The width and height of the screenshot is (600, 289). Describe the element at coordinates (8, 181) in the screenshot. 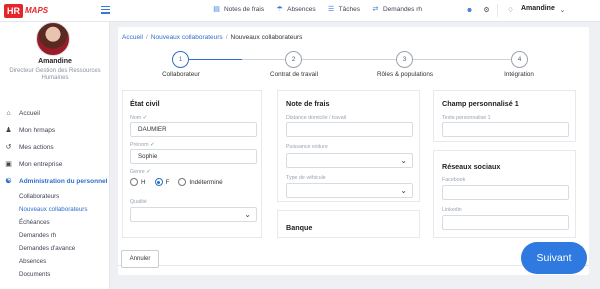

I see `team-icon: ☯` at that location.